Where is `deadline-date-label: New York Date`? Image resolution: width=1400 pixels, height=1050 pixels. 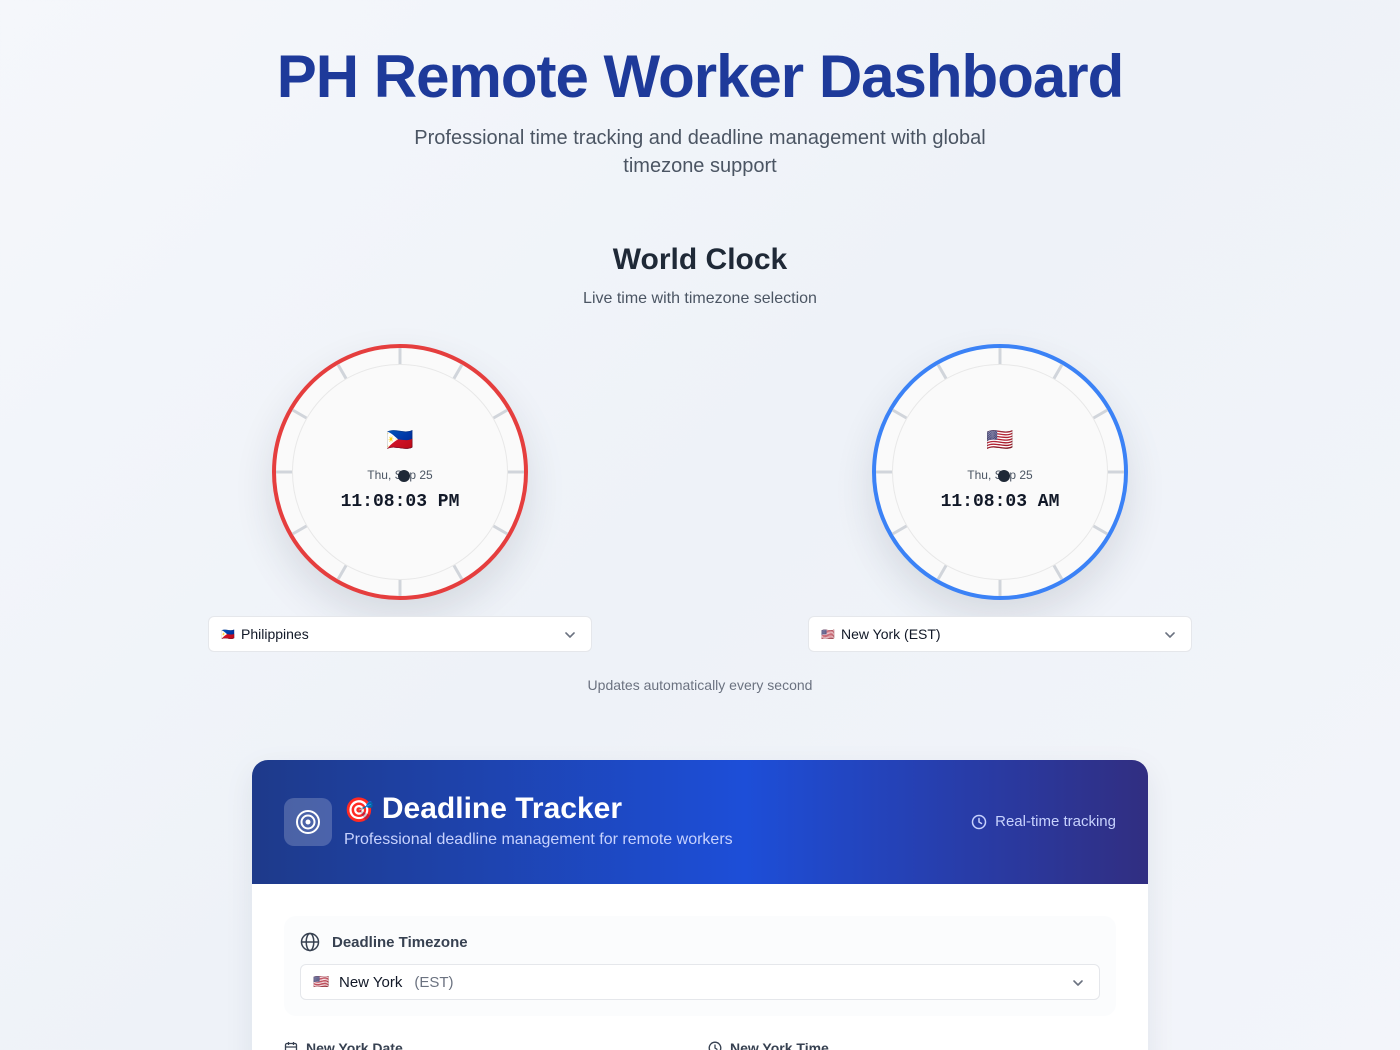 deadline-date-label: New York Date is located at coordinates (343, 1045).